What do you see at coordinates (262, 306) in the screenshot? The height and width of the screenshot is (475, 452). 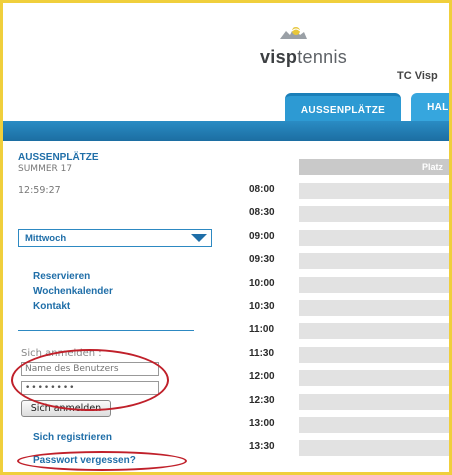 I see `time-label: 10:30` at bounding box center [262, 306].